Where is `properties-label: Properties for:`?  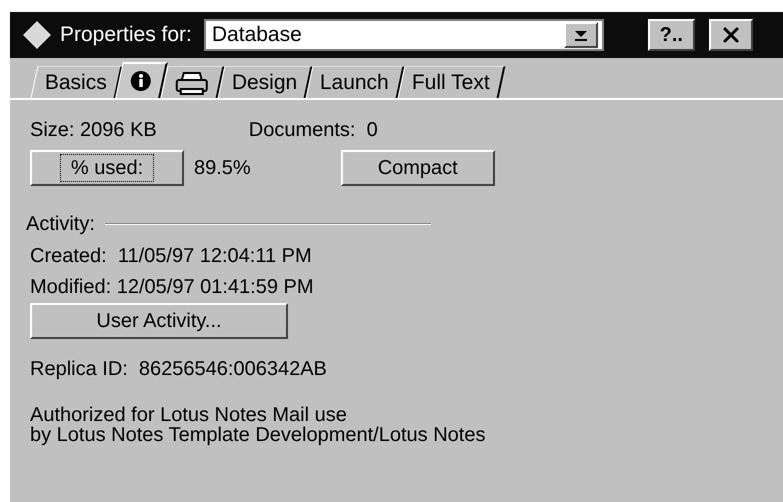 properties-label: Properties for: is located at coordinates (126, 35).